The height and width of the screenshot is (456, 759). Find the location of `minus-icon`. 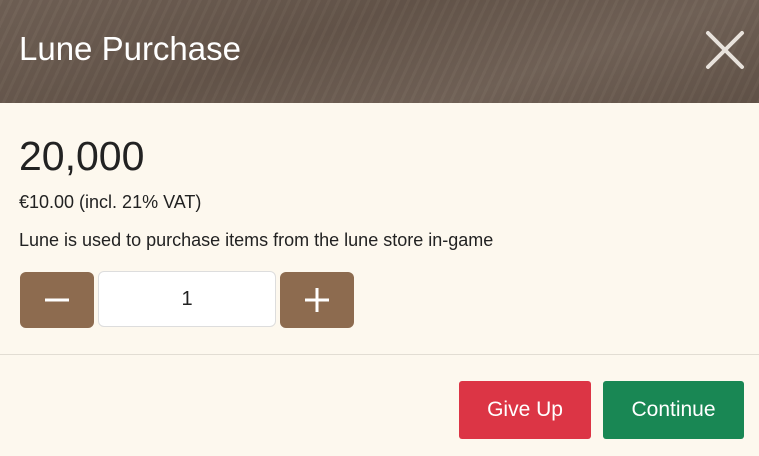

minus-icon is located at coordinates (57, 300).